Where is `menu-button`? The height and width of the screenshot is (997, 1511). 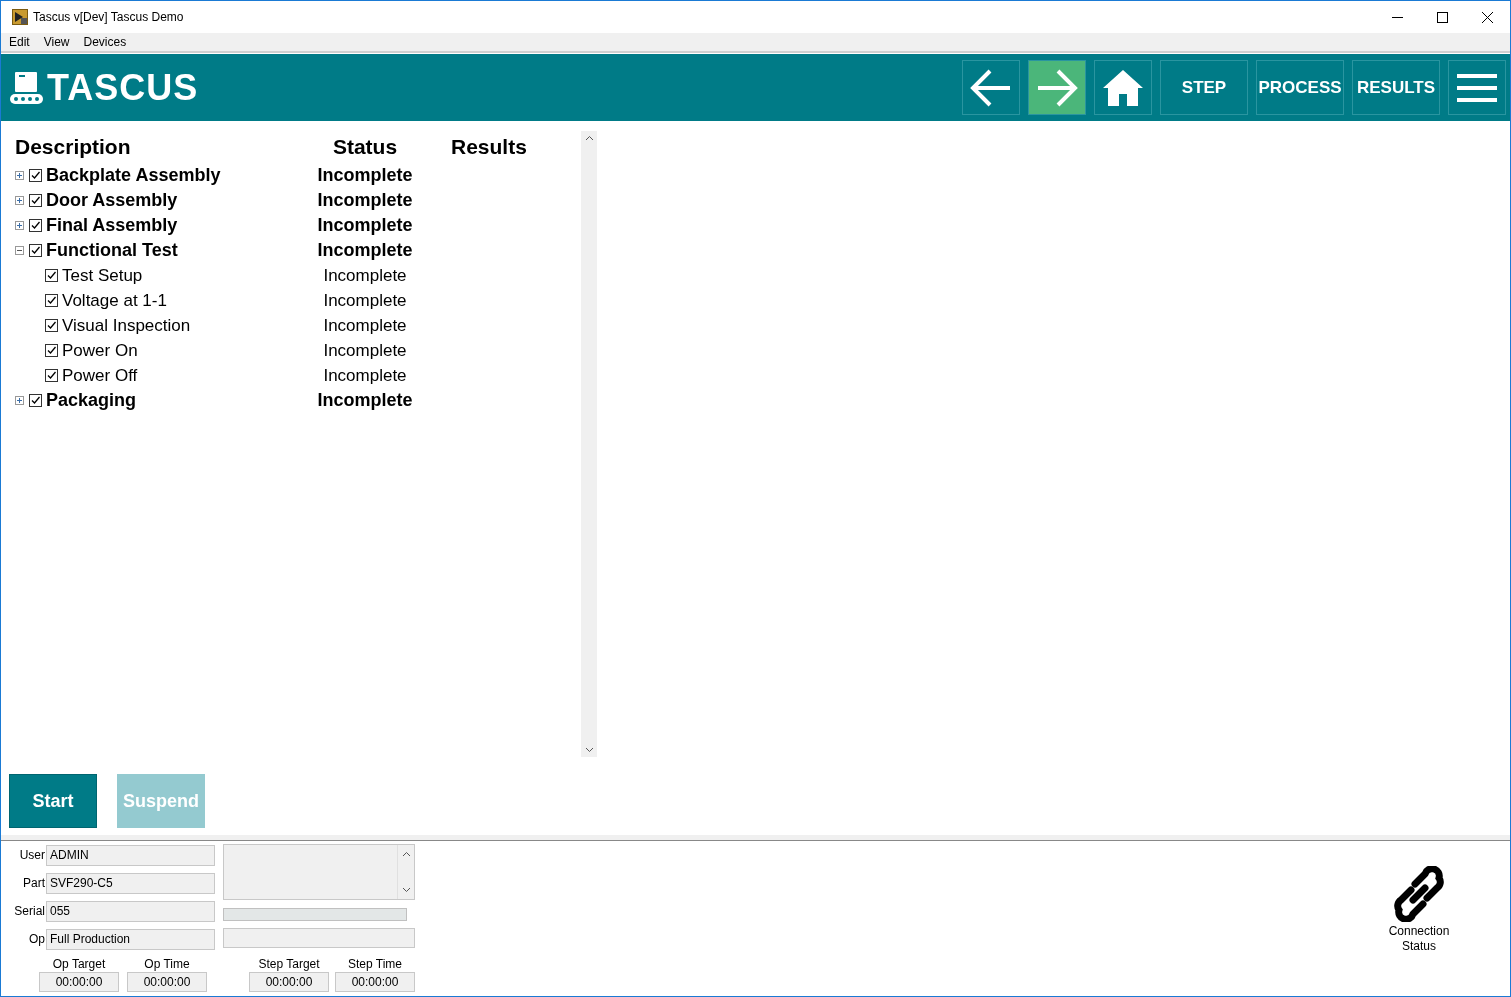
menu-button is located at coordinates (1477, 87).